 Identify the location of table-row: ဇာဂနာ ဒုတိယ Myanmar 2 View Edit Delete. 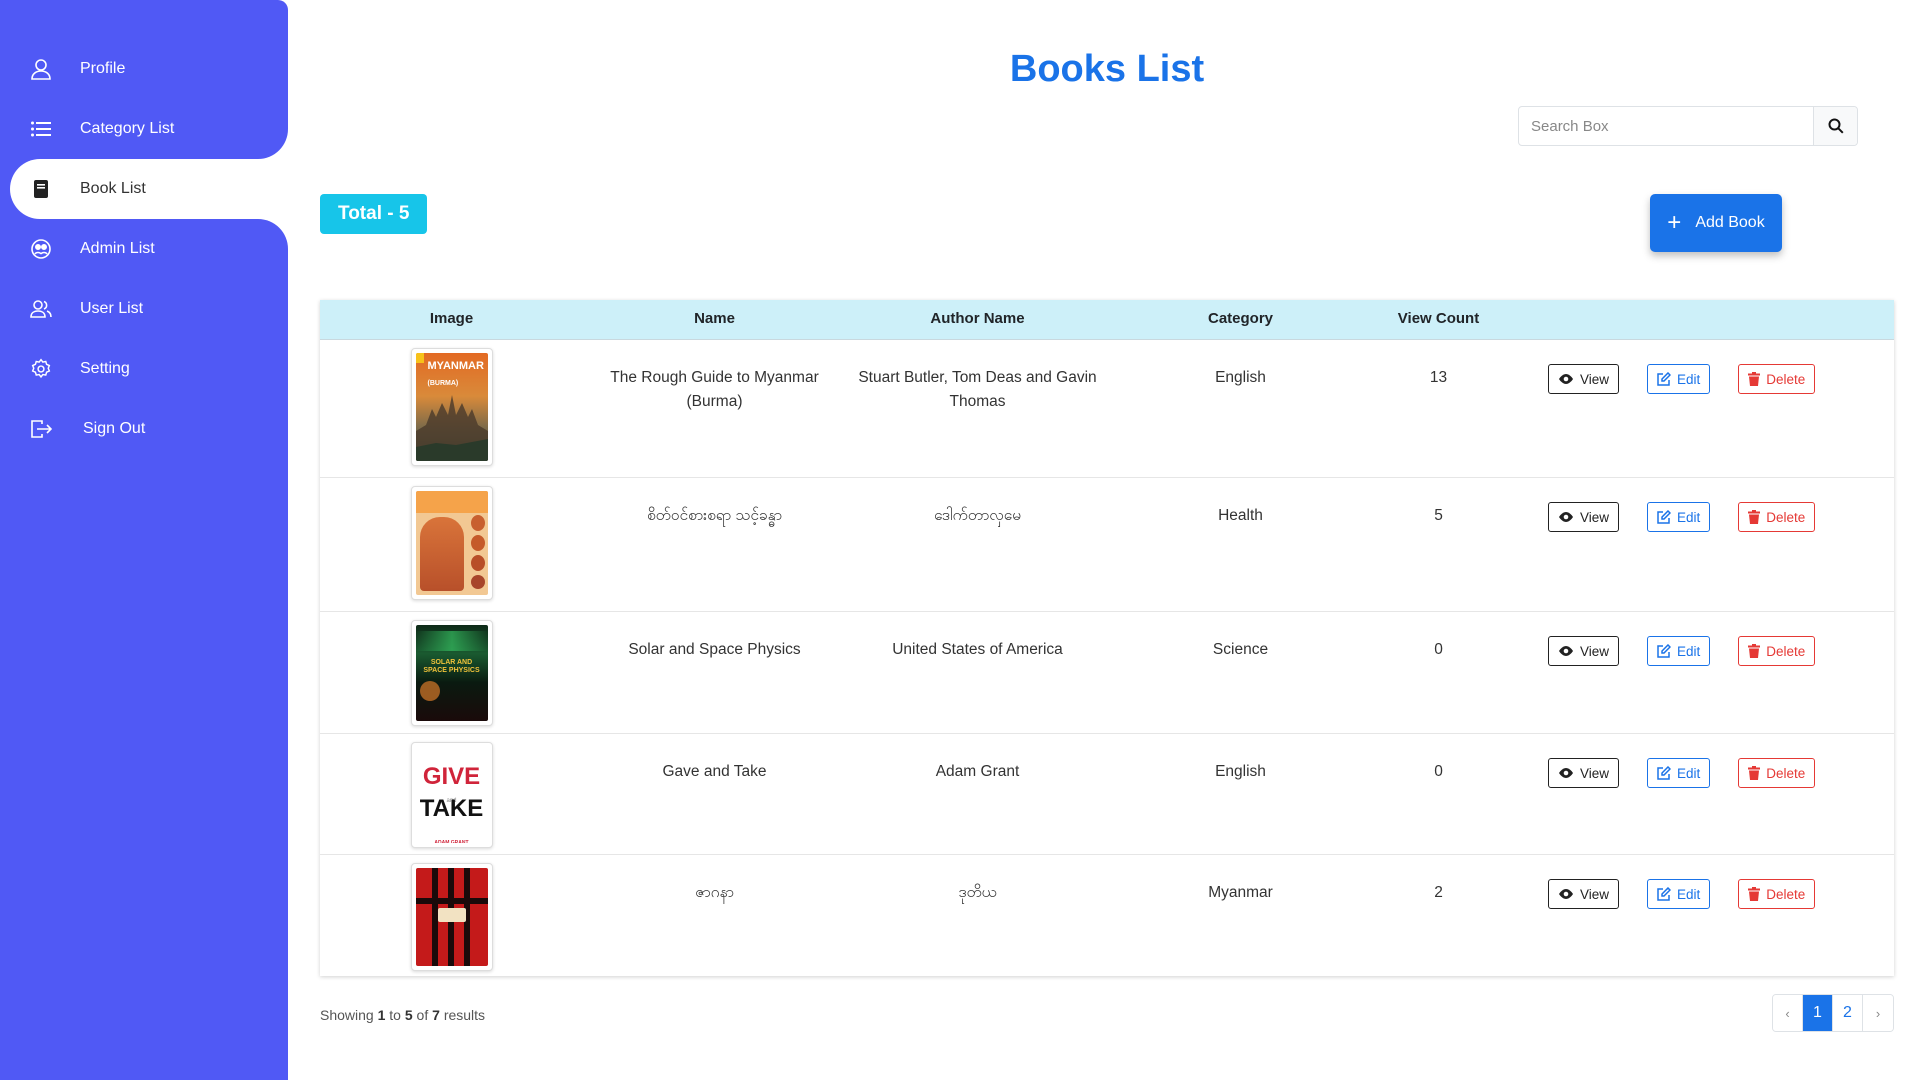
(1107, 915).